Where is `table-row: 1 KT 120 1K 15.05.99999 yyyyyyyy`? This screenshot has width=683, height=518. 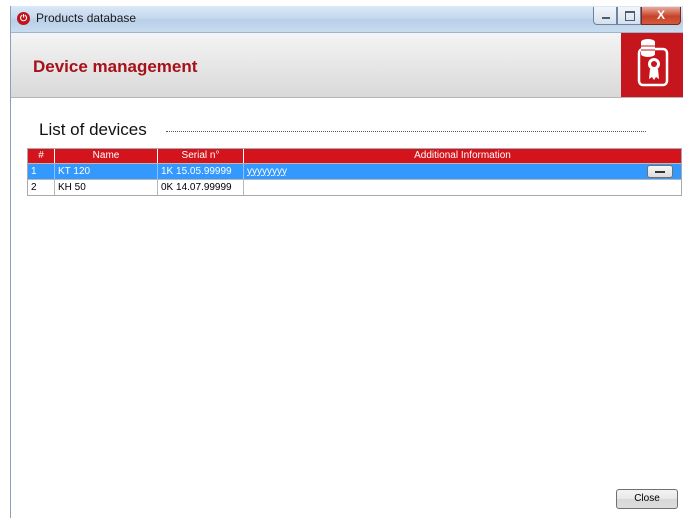
table-row: 1 KT 120 1K 15.05.99999 yyyyyyyy is located at coordinates (354, 171).